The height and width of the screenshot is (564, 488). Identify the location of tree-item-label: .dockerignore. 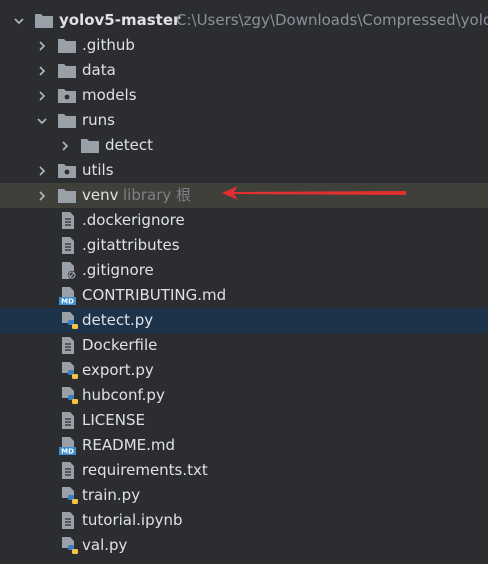
(133, 220).